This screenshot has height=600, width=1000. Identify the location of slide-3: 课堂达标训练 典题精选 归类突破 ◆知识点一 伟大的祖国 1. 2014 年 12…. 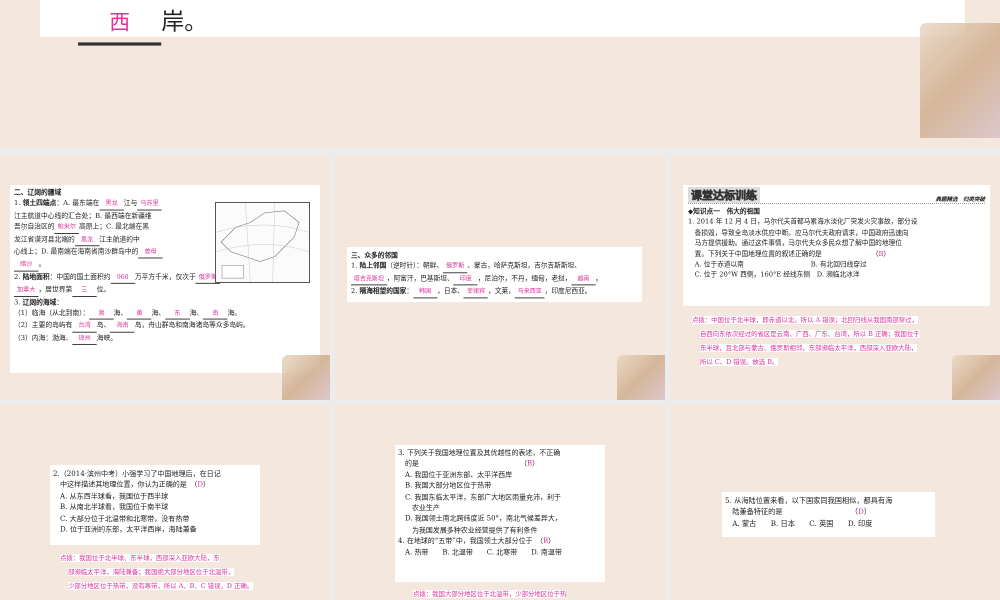
(835, 277).